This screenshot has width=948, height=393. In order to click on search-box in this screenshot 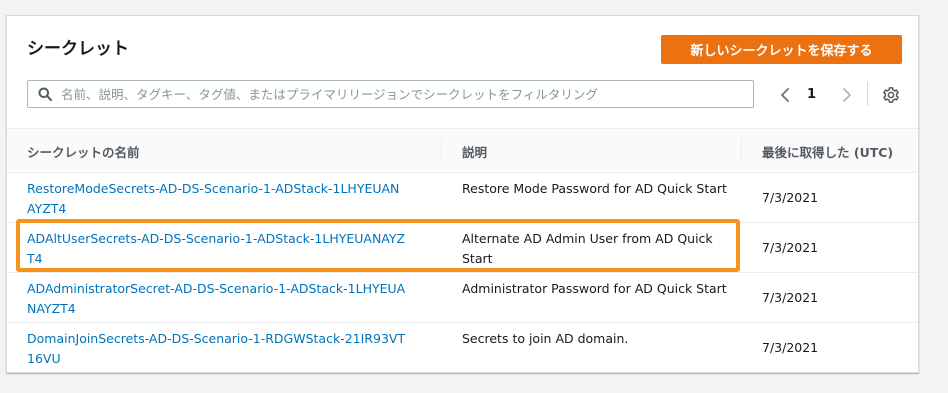, I will do `click(390, 94)`.